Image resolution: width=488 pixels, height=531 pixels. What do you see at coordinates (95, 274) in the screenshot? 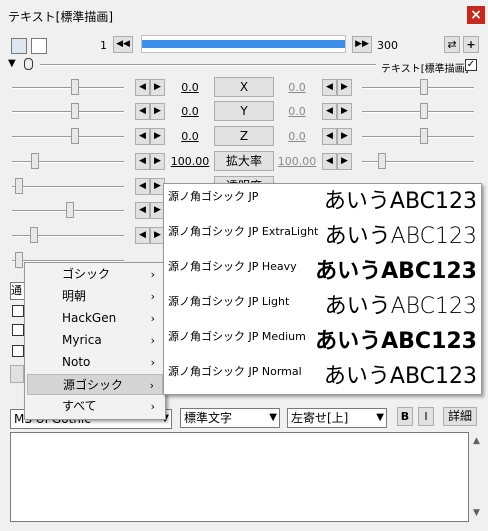
I see `menu-item: ゴシック ›` at bounding box center [95, 274].